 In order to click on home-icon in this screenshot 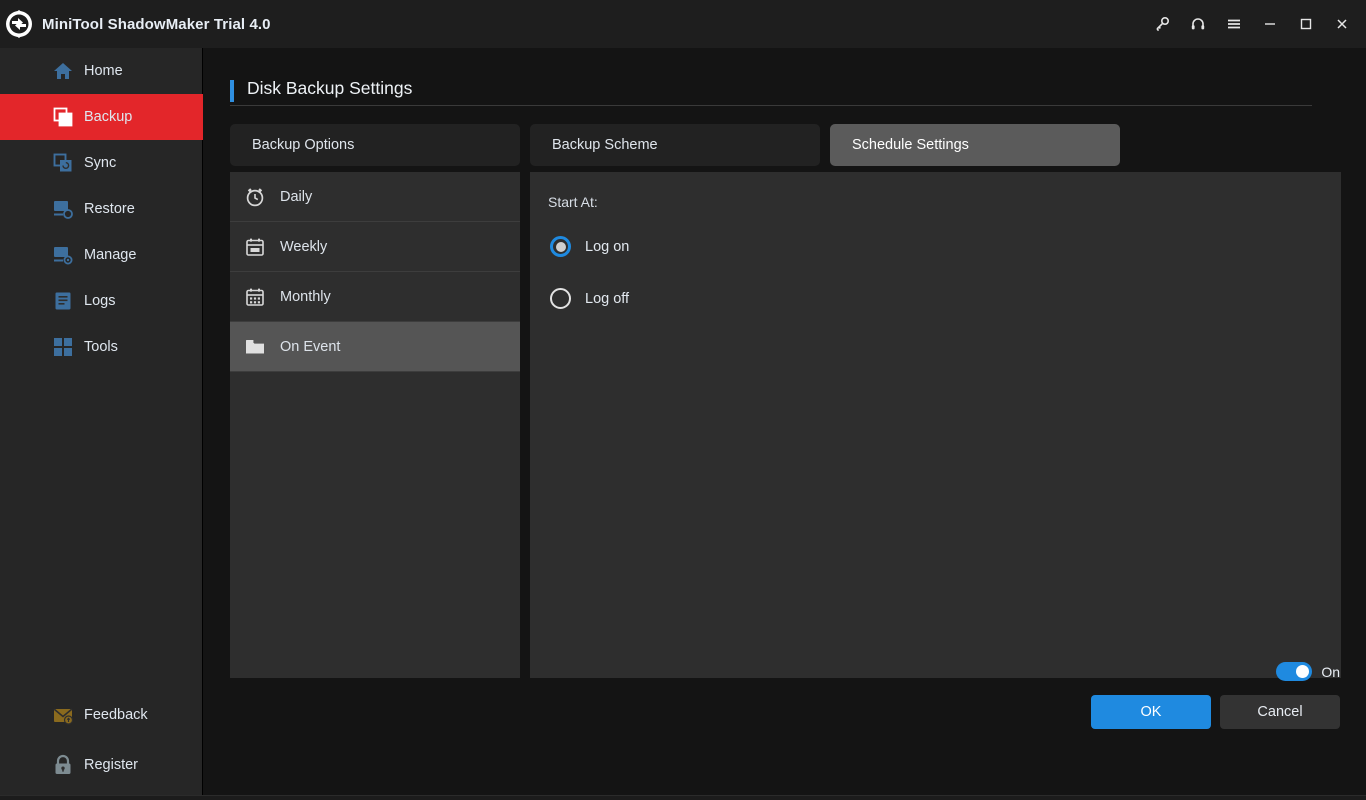, I will do `click(63, 71)`.